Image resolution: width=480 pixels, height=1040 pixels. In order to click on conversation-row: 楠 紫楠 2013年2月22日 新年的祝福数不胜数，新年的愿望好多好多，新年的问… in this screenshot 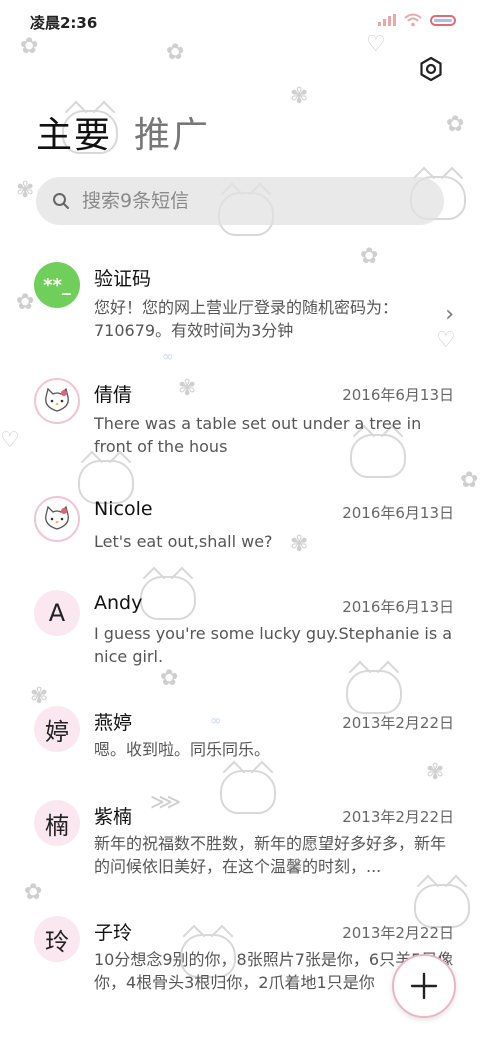, I will do `click(240, 848)`.